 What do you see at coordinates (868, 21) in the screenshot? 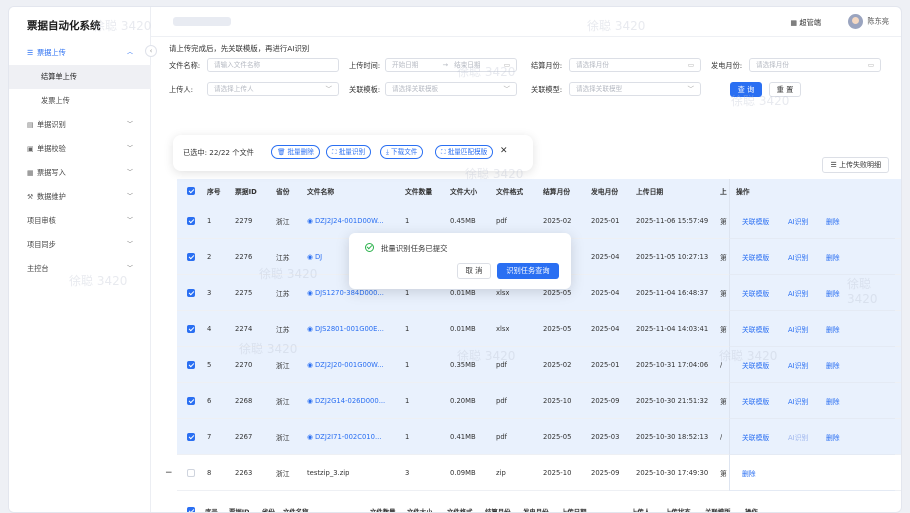
I see `user-menu: 陈东亮` at bounding box center [868, 21].